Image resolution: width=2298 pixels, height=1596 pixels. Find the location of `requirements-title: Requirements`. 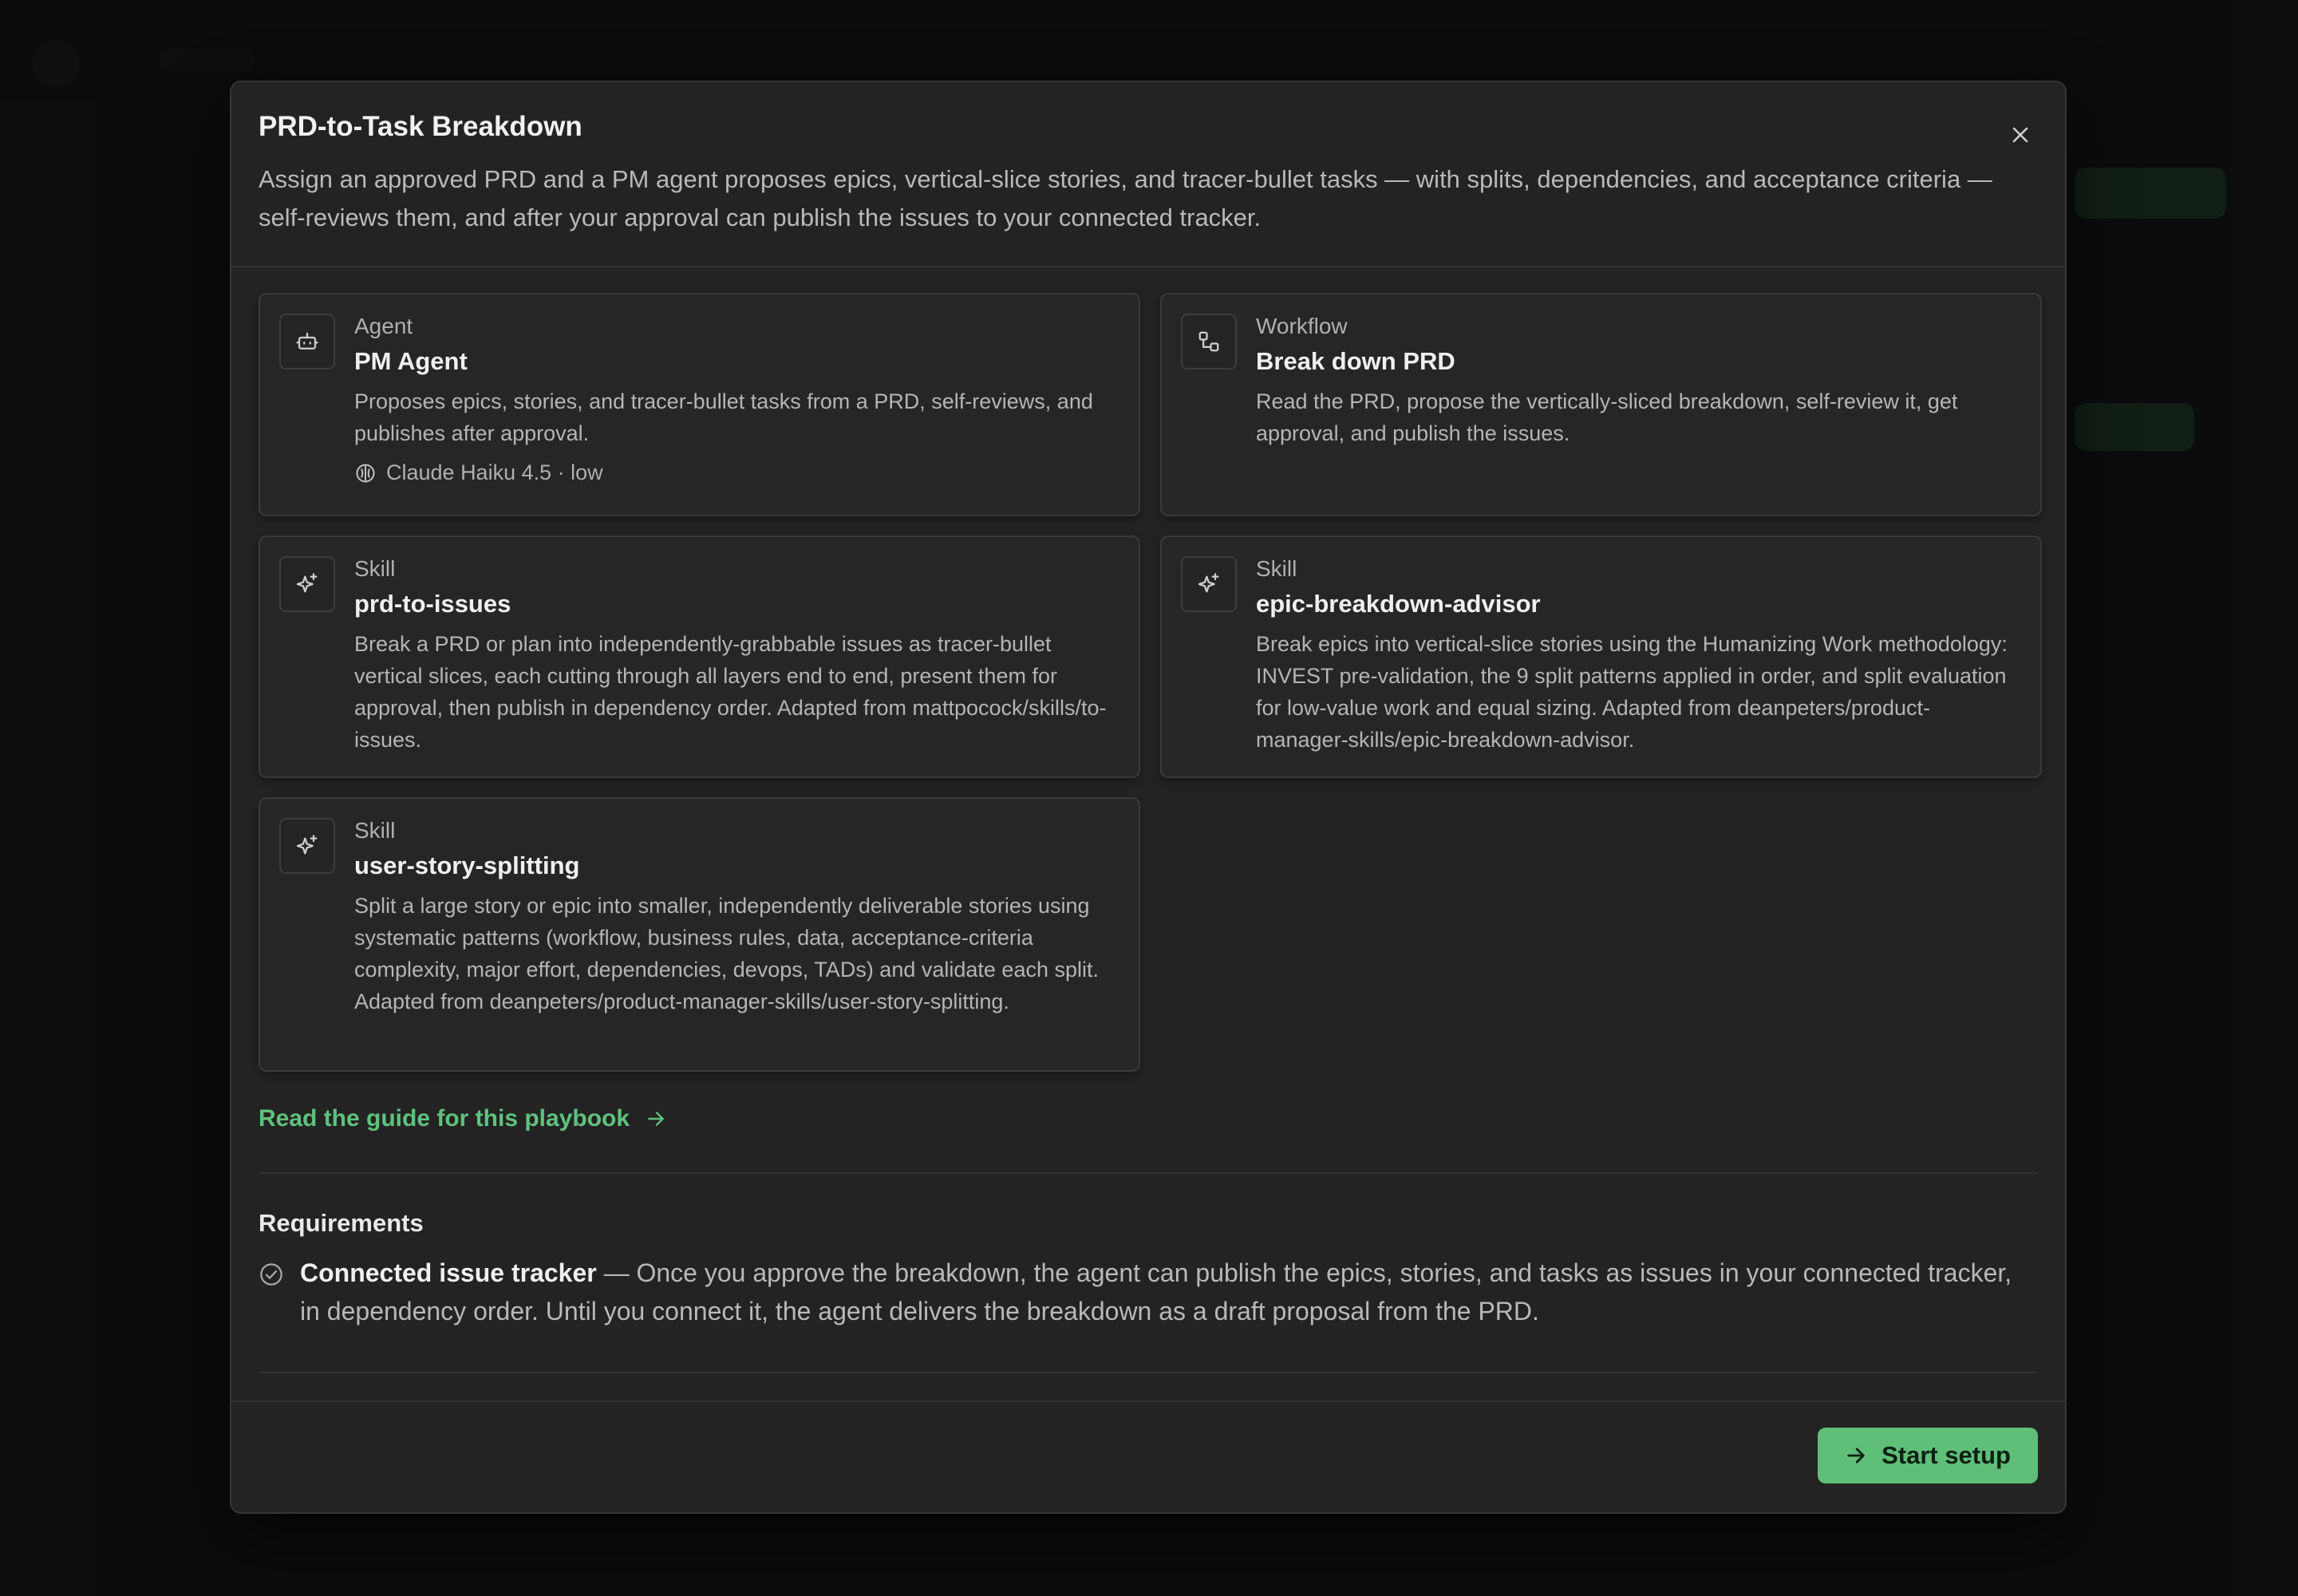

requirements-title: Requirements is located at coordinates (342, 1223).